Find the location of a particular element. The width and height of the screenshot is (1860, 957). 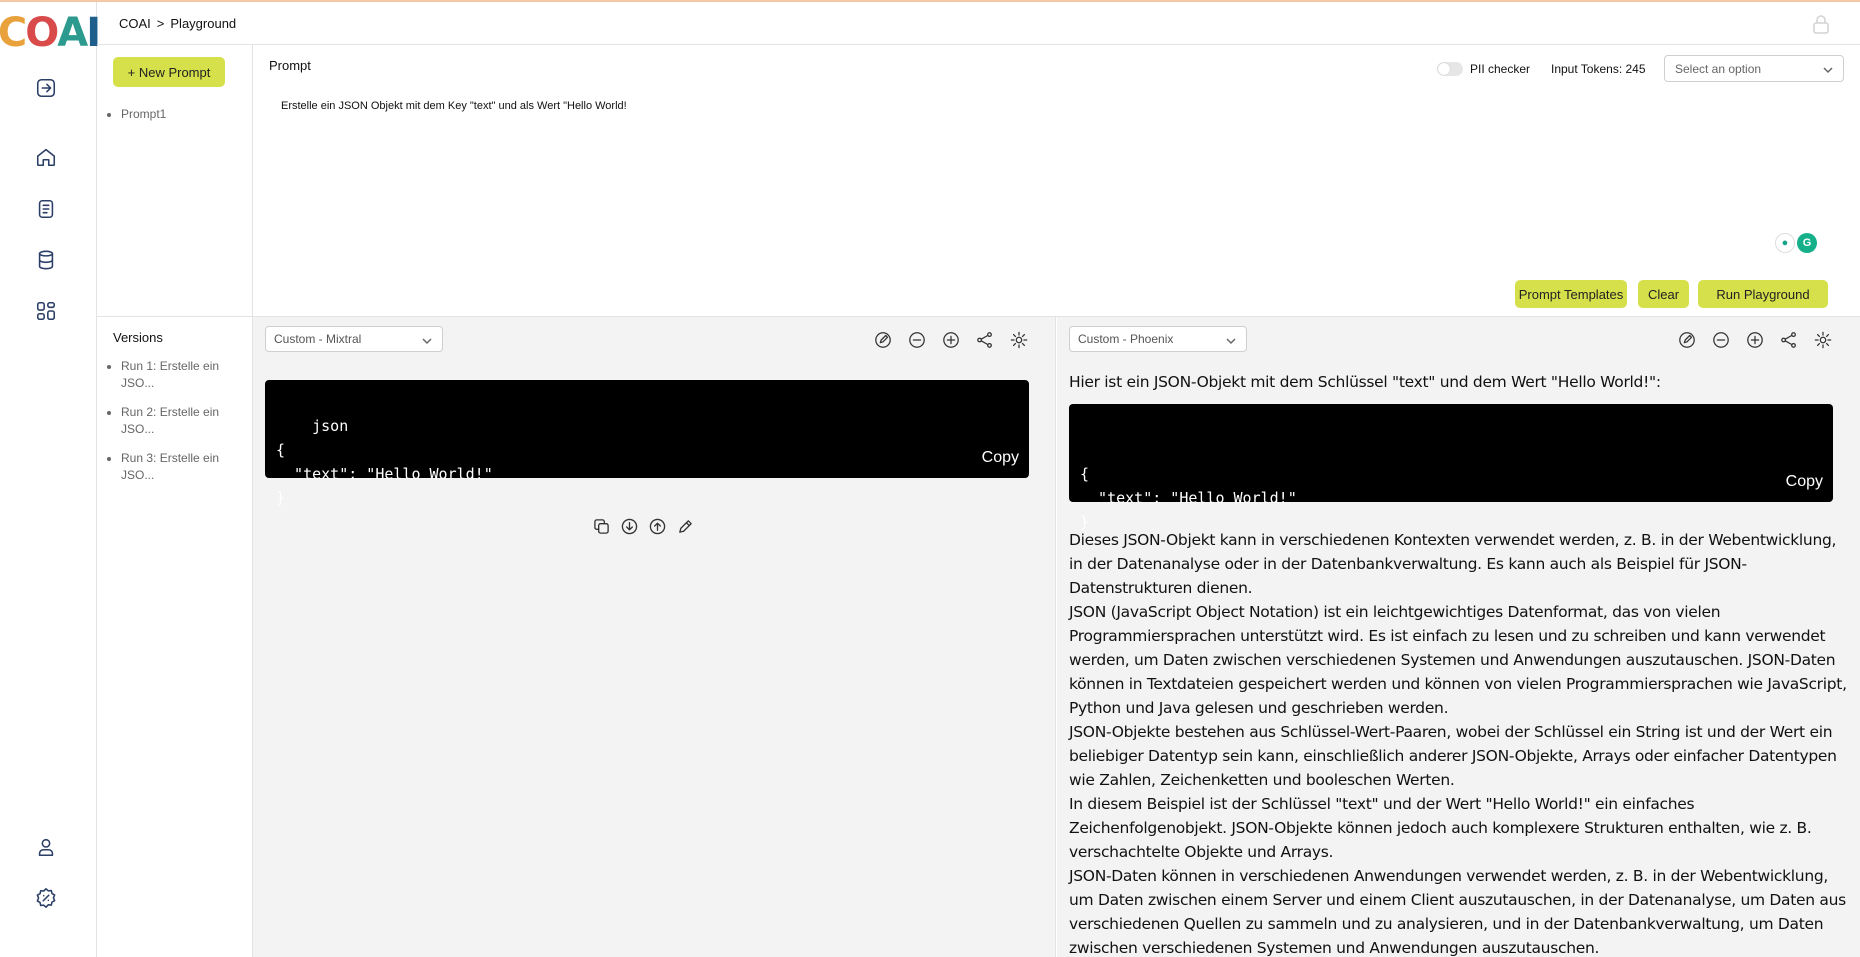

coai-logo: C O A I is located at coordinates (50, 33).